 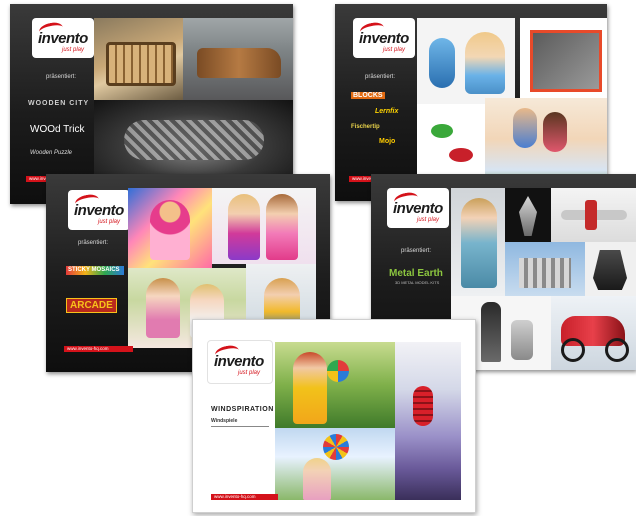 I want to click on photo-lantern-sunset, so click(x=428, y=421).